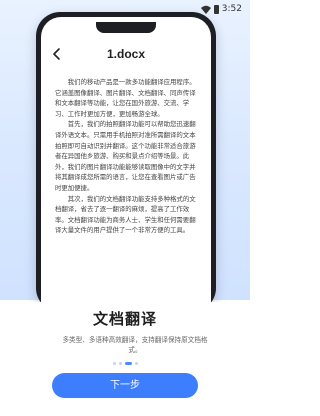 The image size is (320, 416). I want to click on document-header: 1.docx, so click(126, 55).